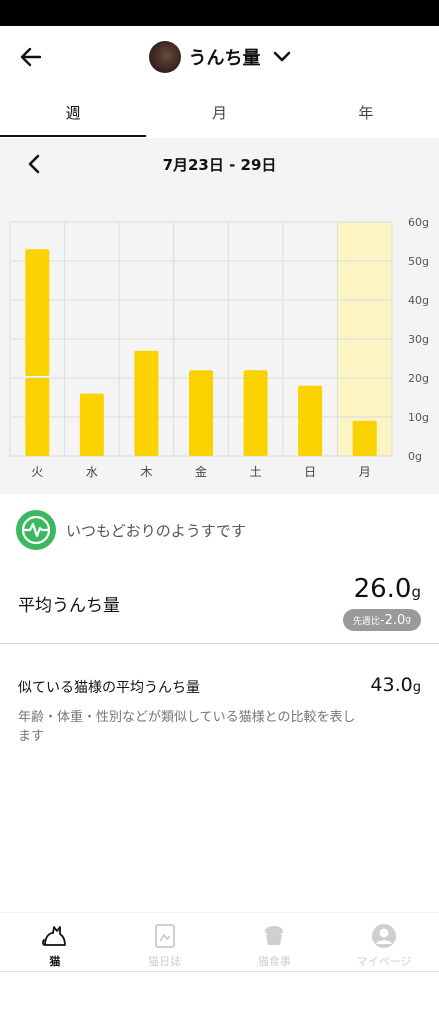  What do you see at coordinates (418, 417) in the screenshot?
I see `y-tick-label: 10g` at bounding box center [418, 417].